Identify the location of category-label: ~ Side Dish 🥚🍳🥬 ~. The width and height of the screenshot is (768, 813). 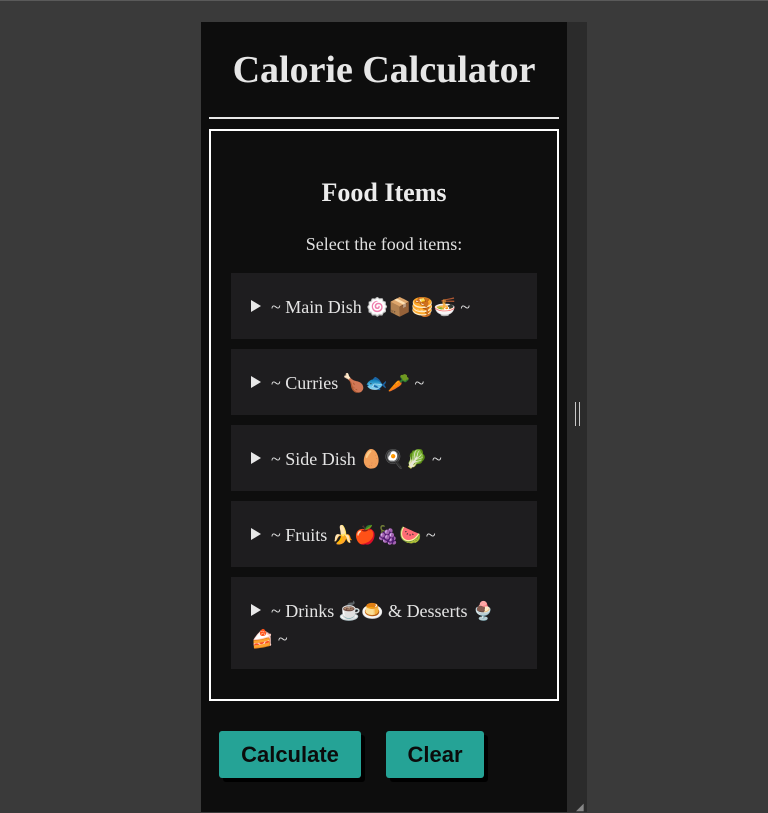
(356, 459).